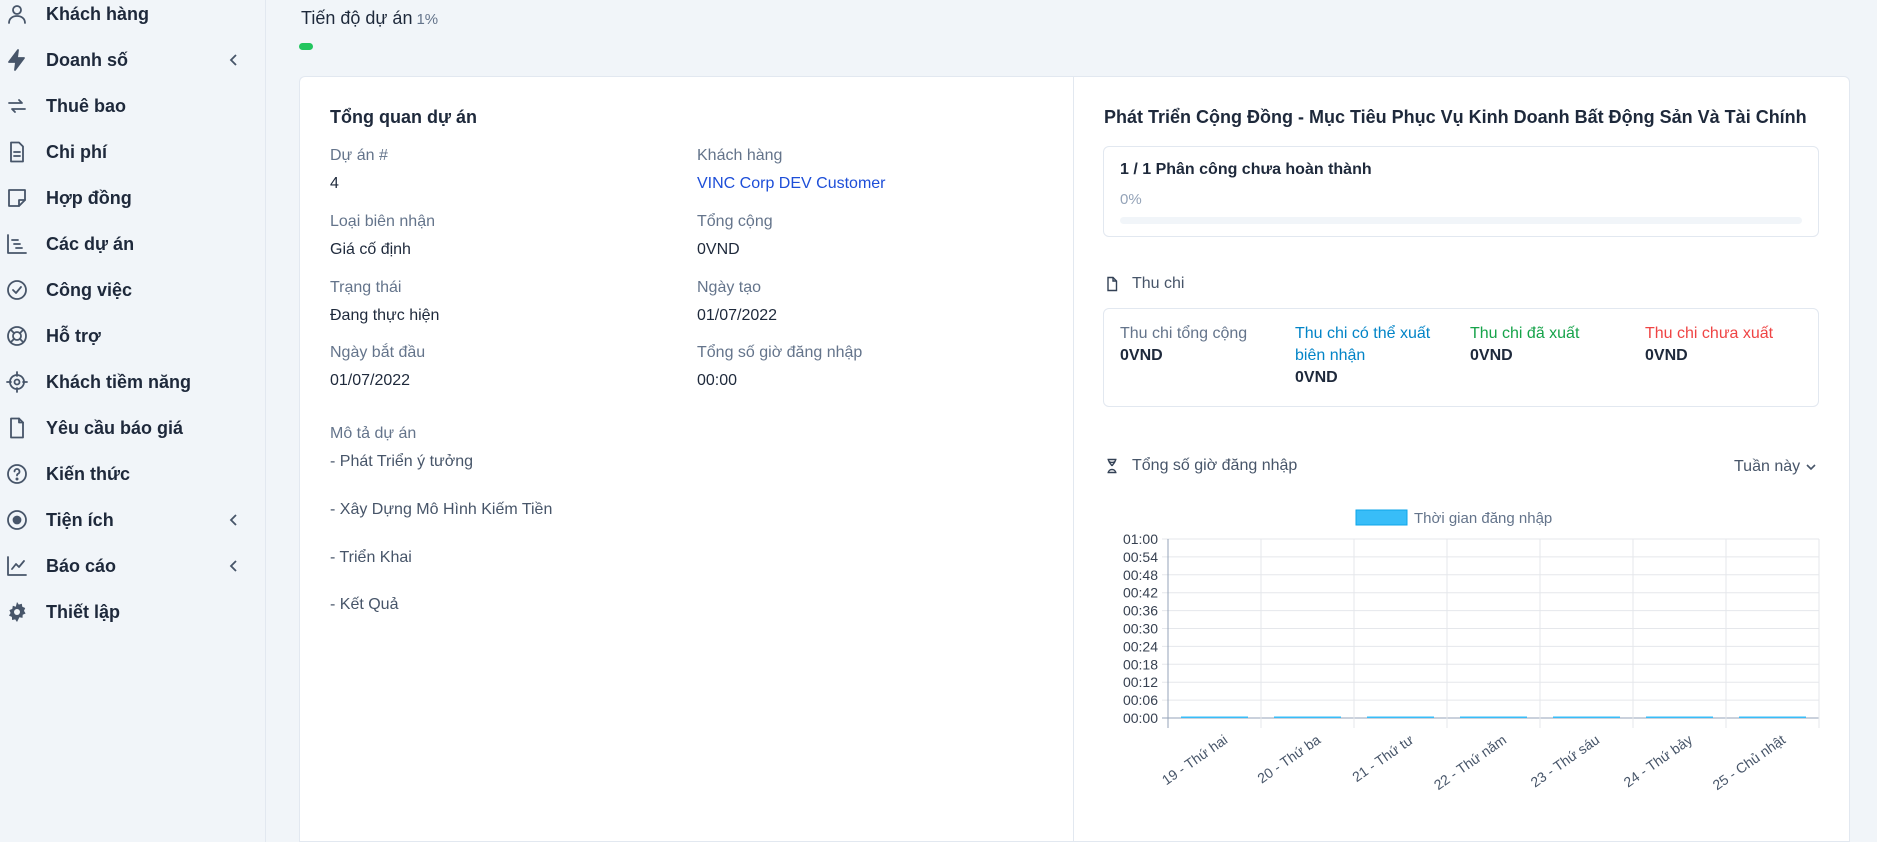 Image resolution: width=1877 pixels, height=842 pixels. What do you see at coordinates (1767, 466) in the screenshot?
I see `period-selected: Tuần này` at bounding box center [1767, 466].